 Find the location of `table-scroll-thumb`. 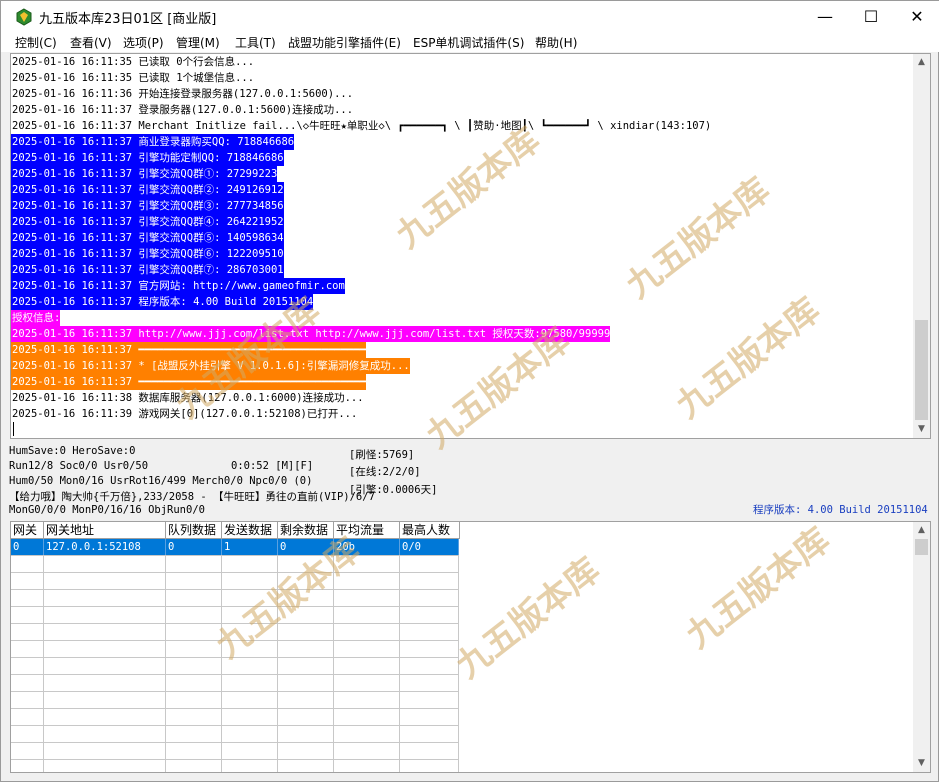

table-scroll-thumb is located at coordinates (921, 547).